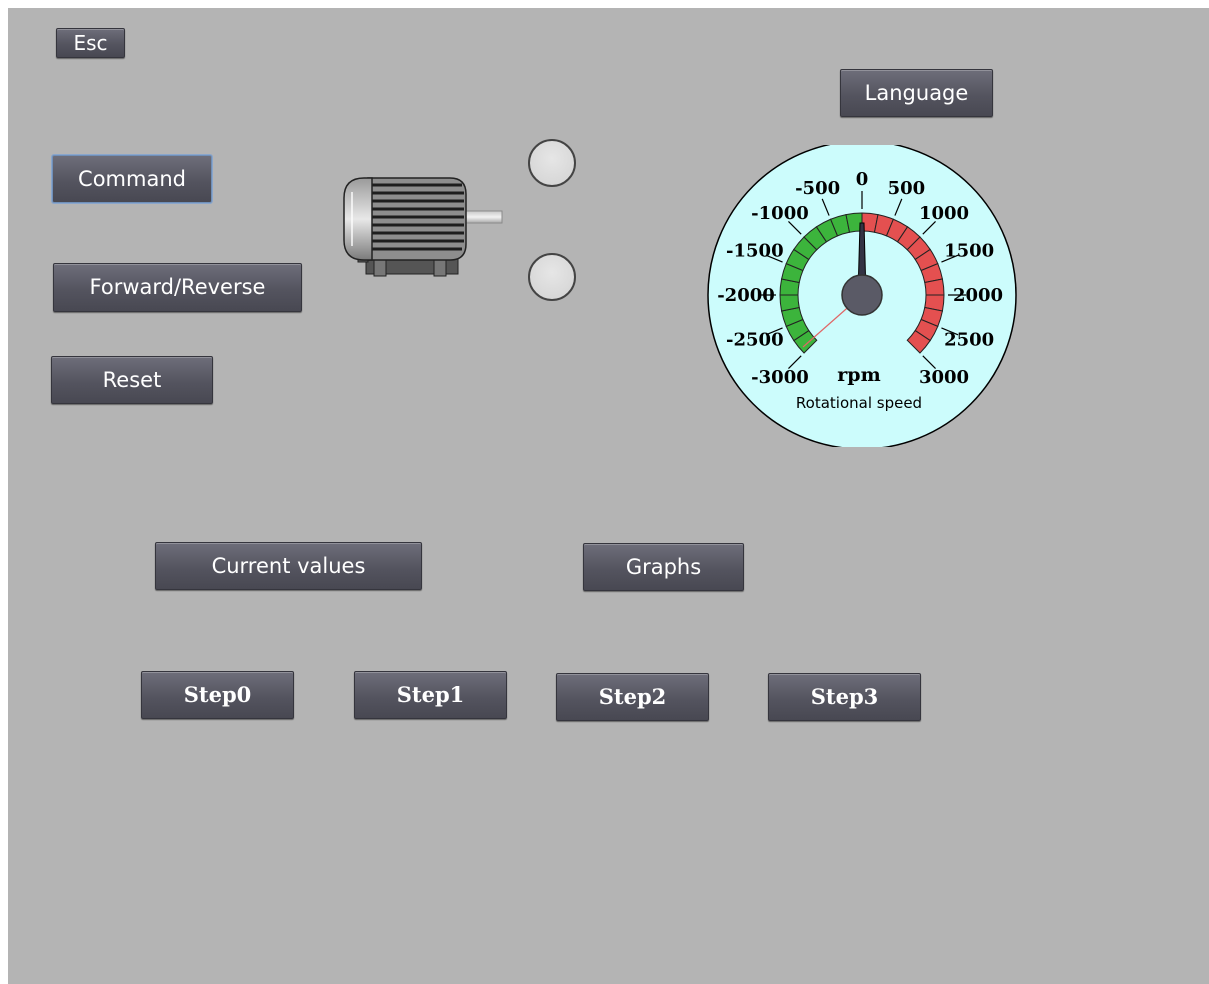 This screenshot has width=1209, height=984. I want to click on step3-button: Step3, so click(844, 697).